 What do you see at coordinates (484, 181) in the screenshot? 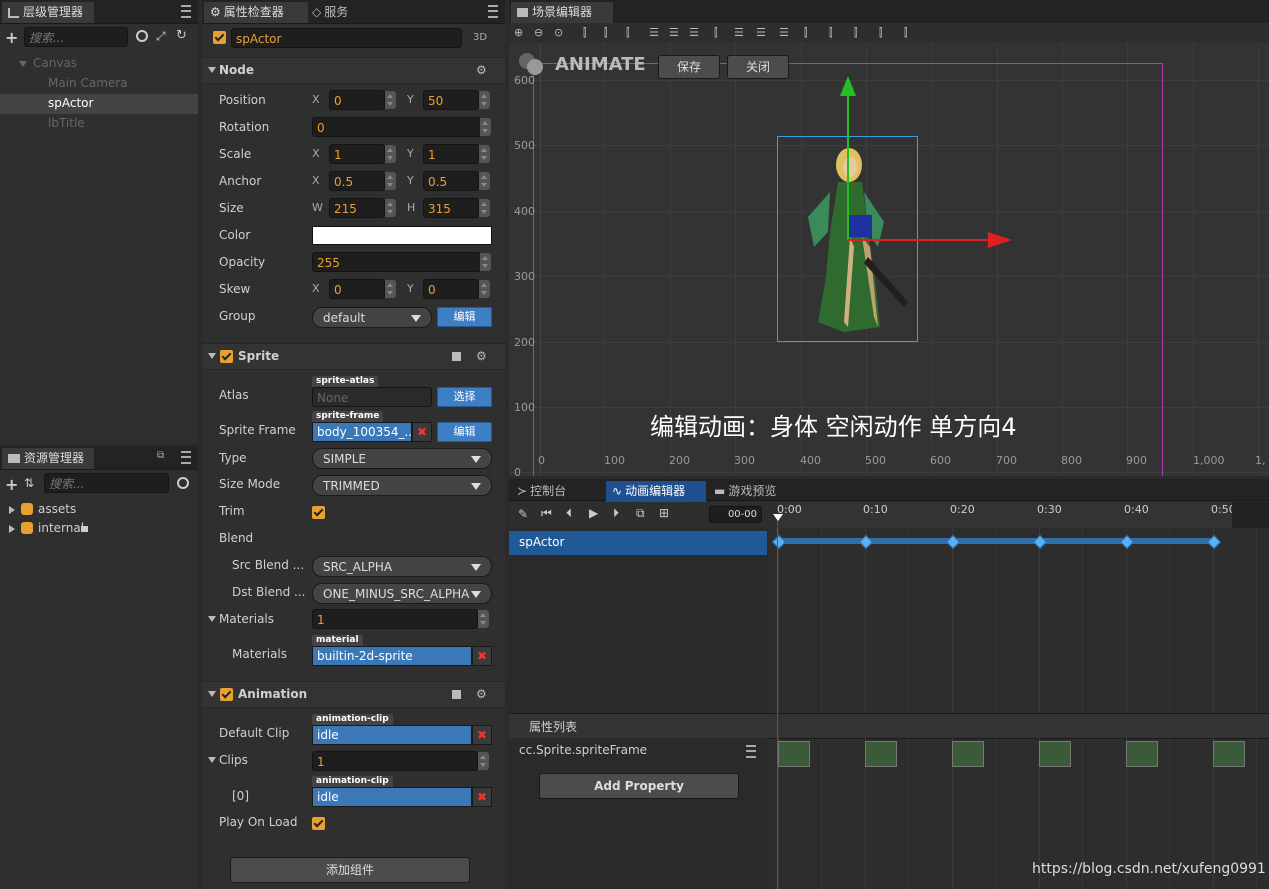
I see `anchor-y-stepper` at bounding box center [484, 181].